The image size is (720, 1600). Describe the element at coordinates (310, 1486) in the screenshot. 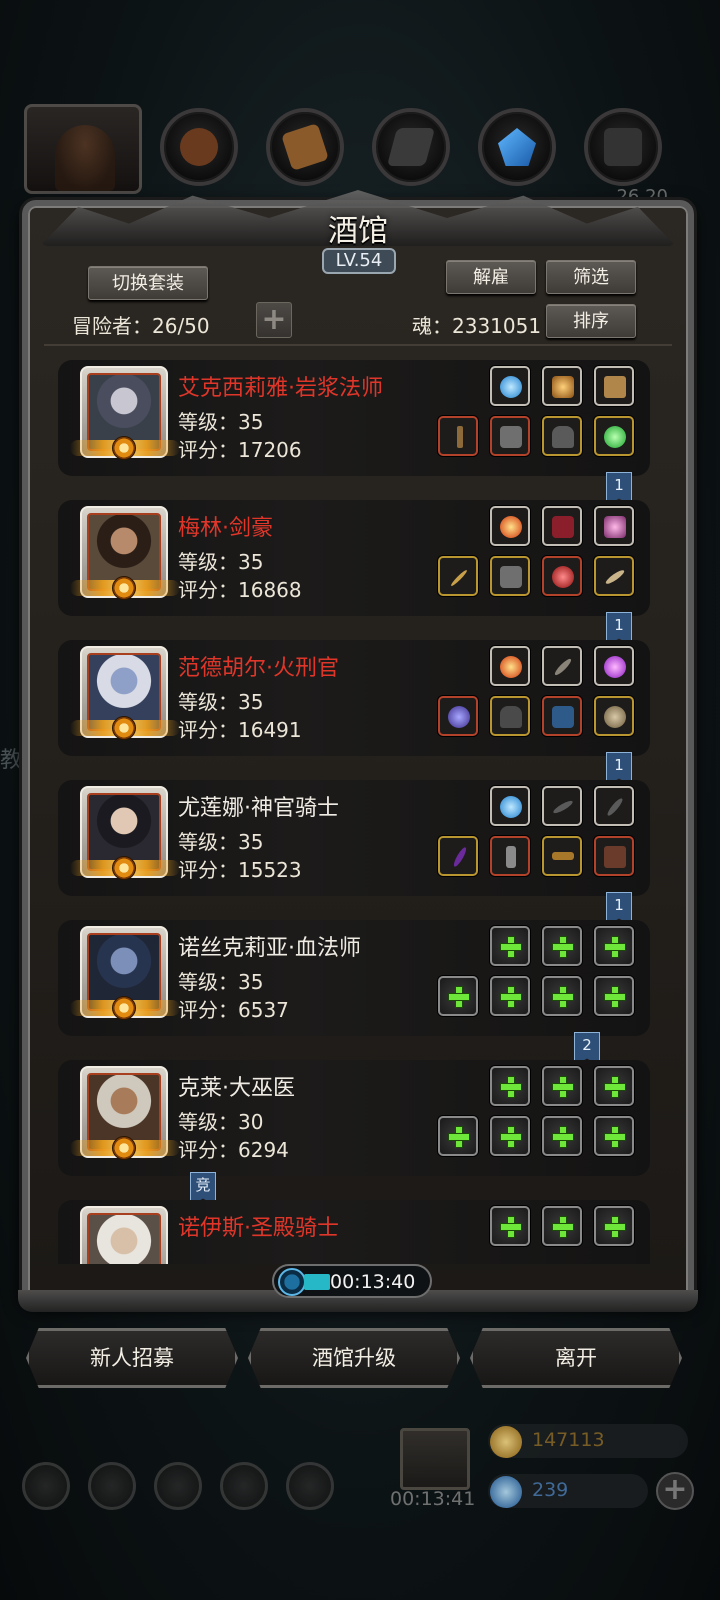

I see `hud-map-icon` at that location.